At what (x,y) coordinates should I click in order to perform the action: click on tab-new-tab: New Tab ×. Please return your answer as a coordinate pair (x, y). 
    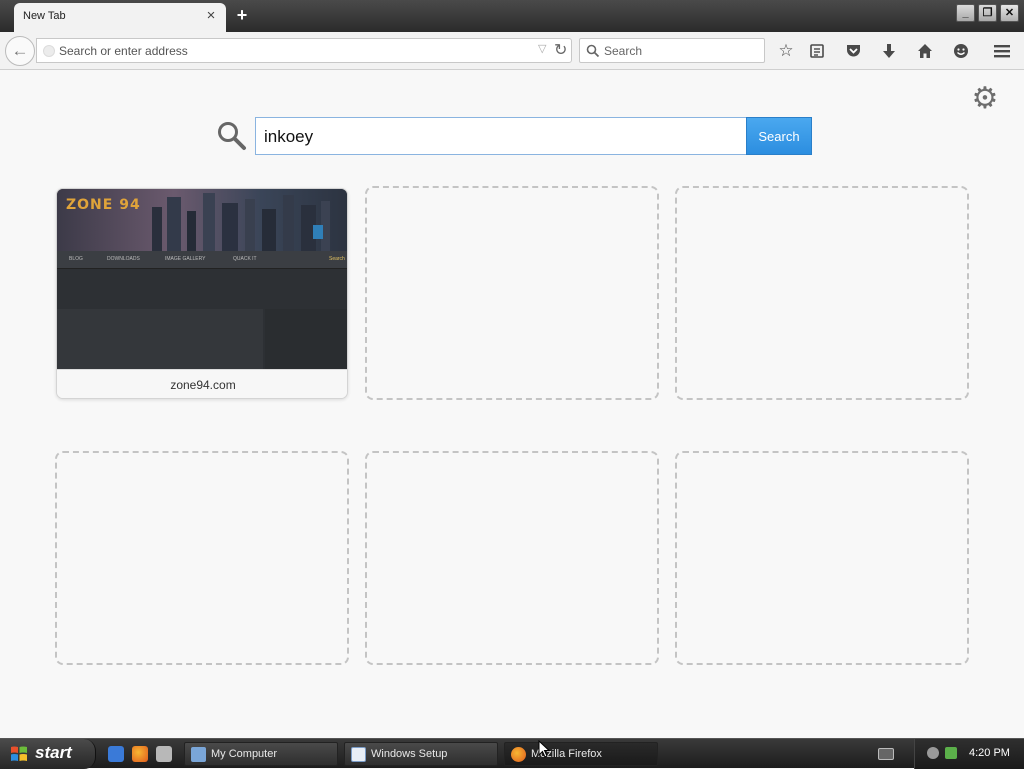
    Looking at the image, I should click on (120, 17).